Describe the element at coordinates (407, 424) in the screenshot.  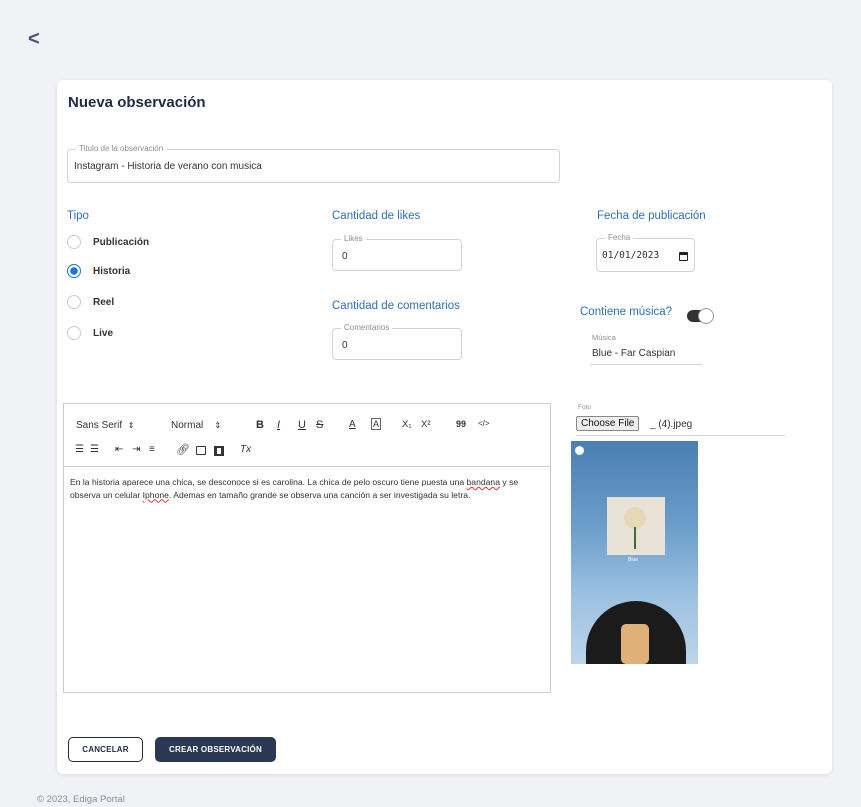
I see `subscript-button: X₁` at that location.